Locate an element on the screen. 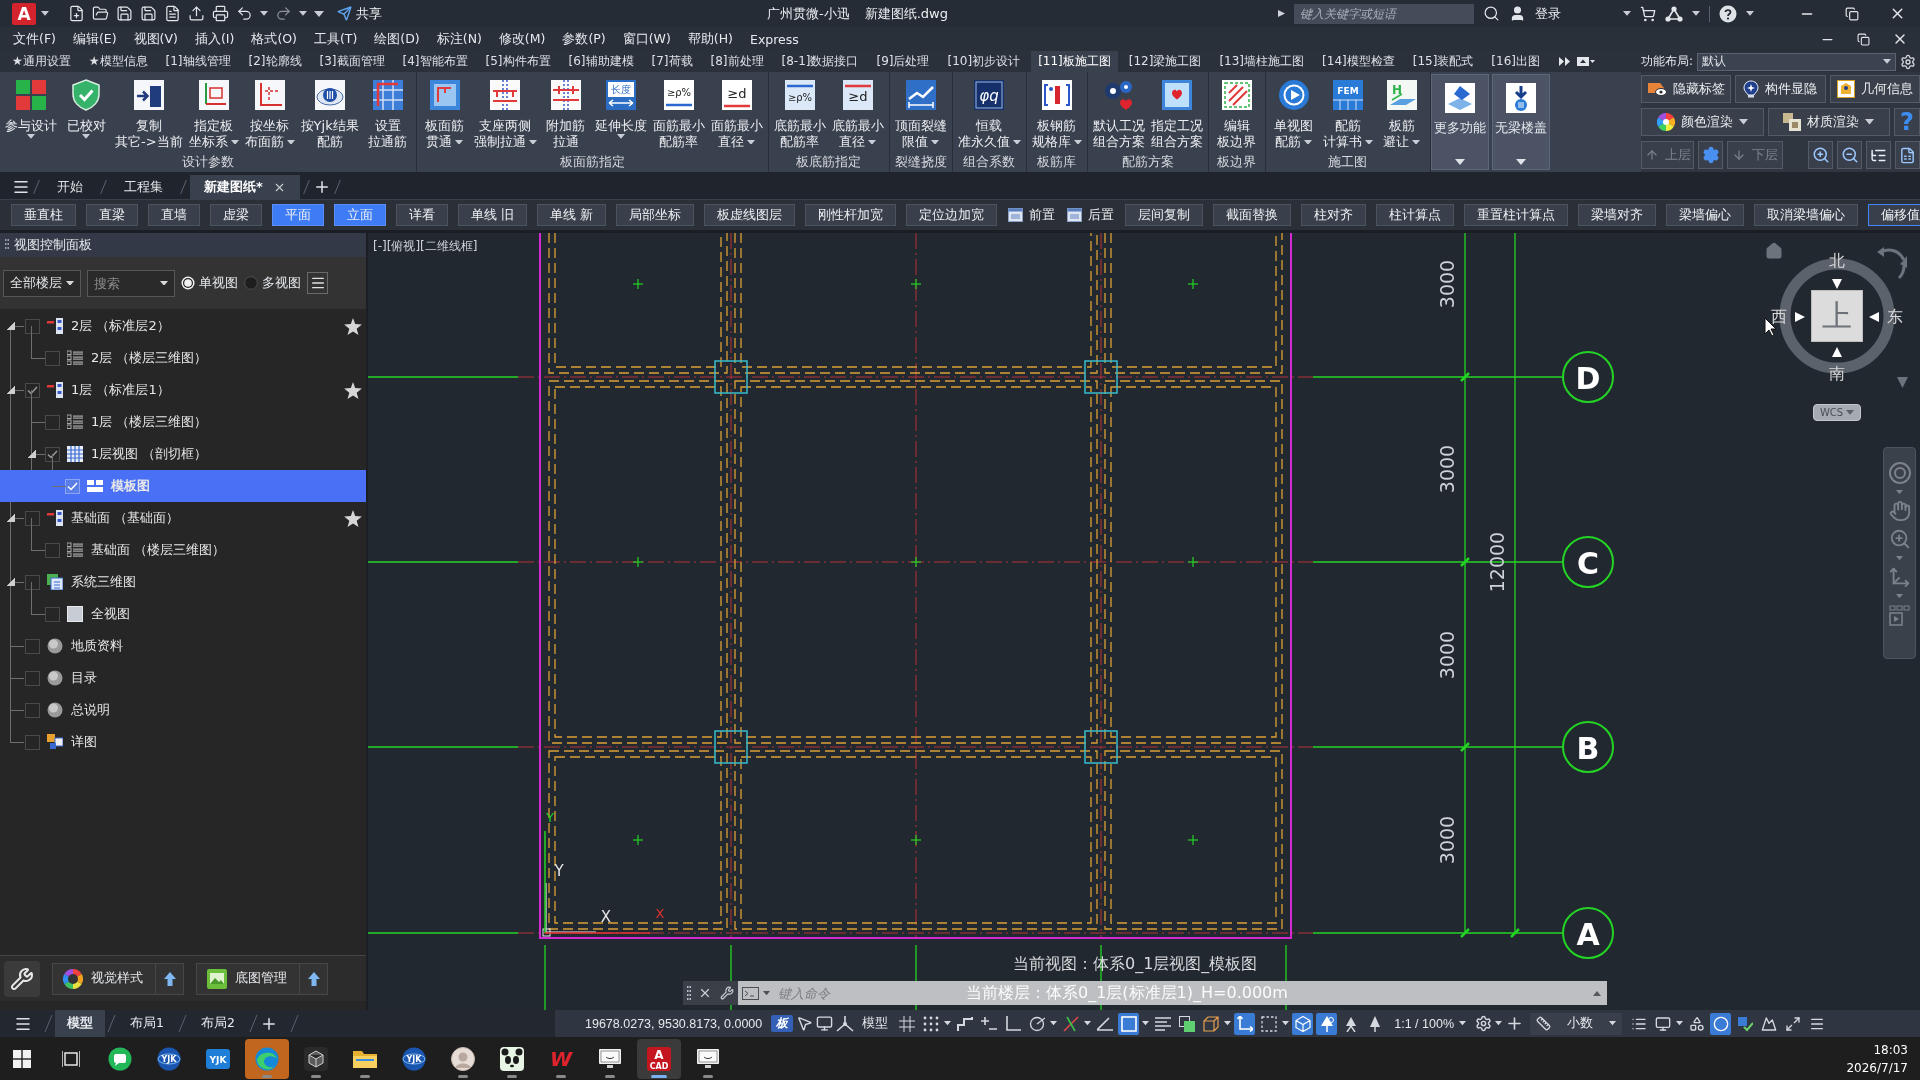 Image resolution: width=1920 pixels, height=1080 pixels. taskbar-button: W is located at coordinates (561, 1058).